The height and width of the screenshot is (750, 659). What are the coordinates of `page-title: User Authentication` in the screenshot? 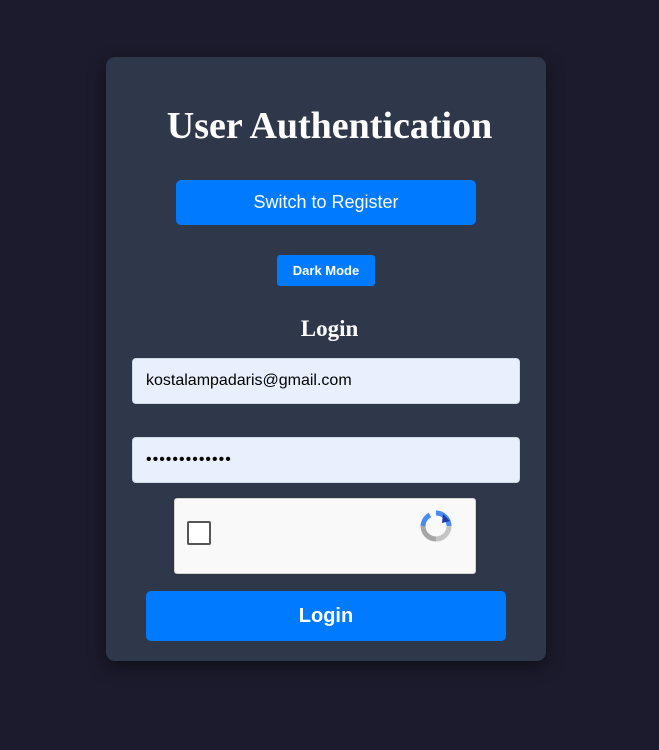 It's located at (329, 126).